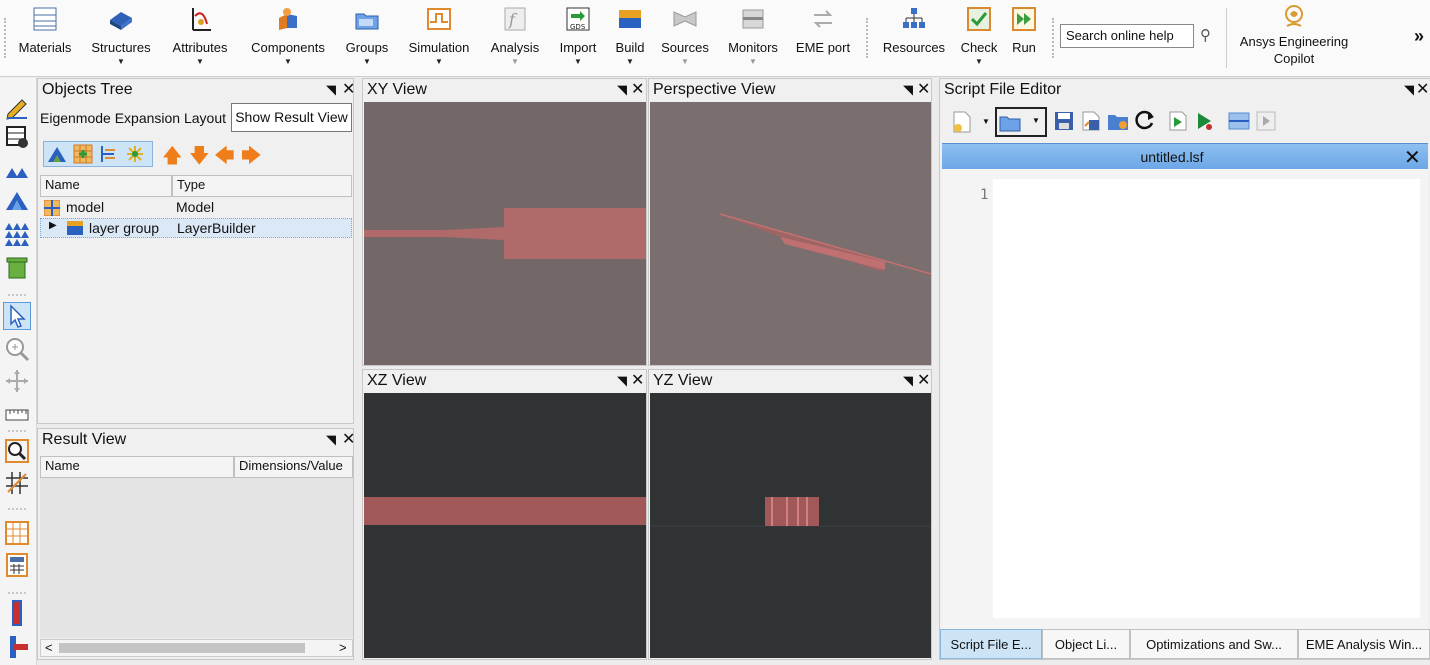 This screenshot has width=1430, height=665. Describe the element at coordinates (182, 648) in the screenshot. I see `scrollbar-thumb` at that location.